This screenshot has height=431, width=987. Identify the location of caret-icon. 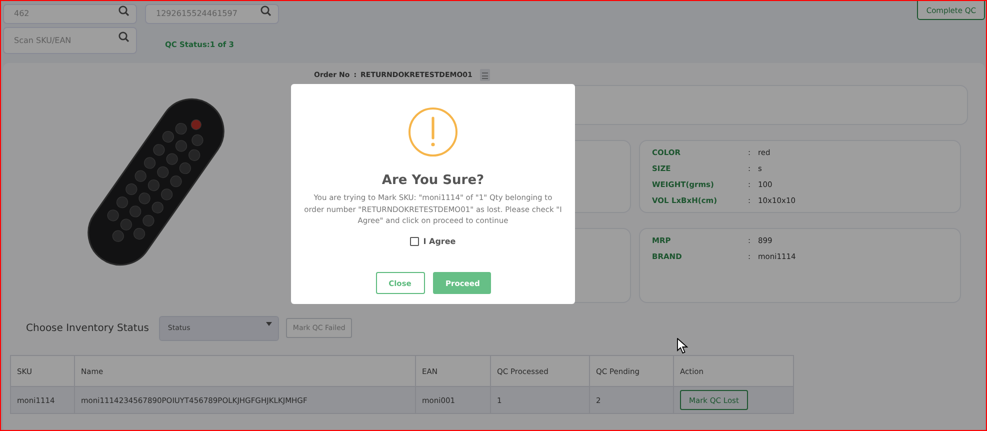
(269, 324).